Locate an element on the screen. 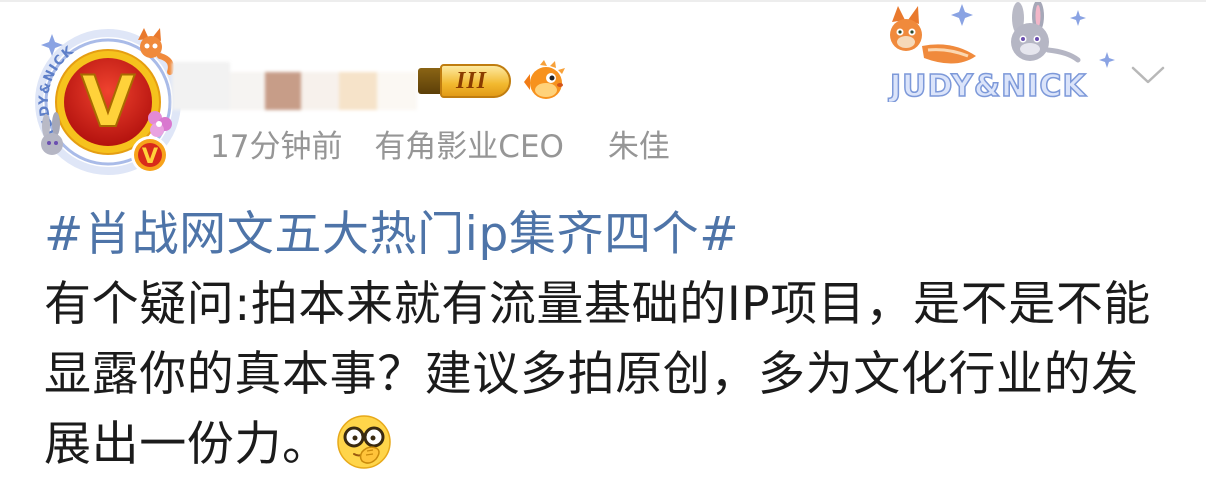 This screenshot has width=1206, height=501. glasses-face-emoji is located at coordinates (363, 442).